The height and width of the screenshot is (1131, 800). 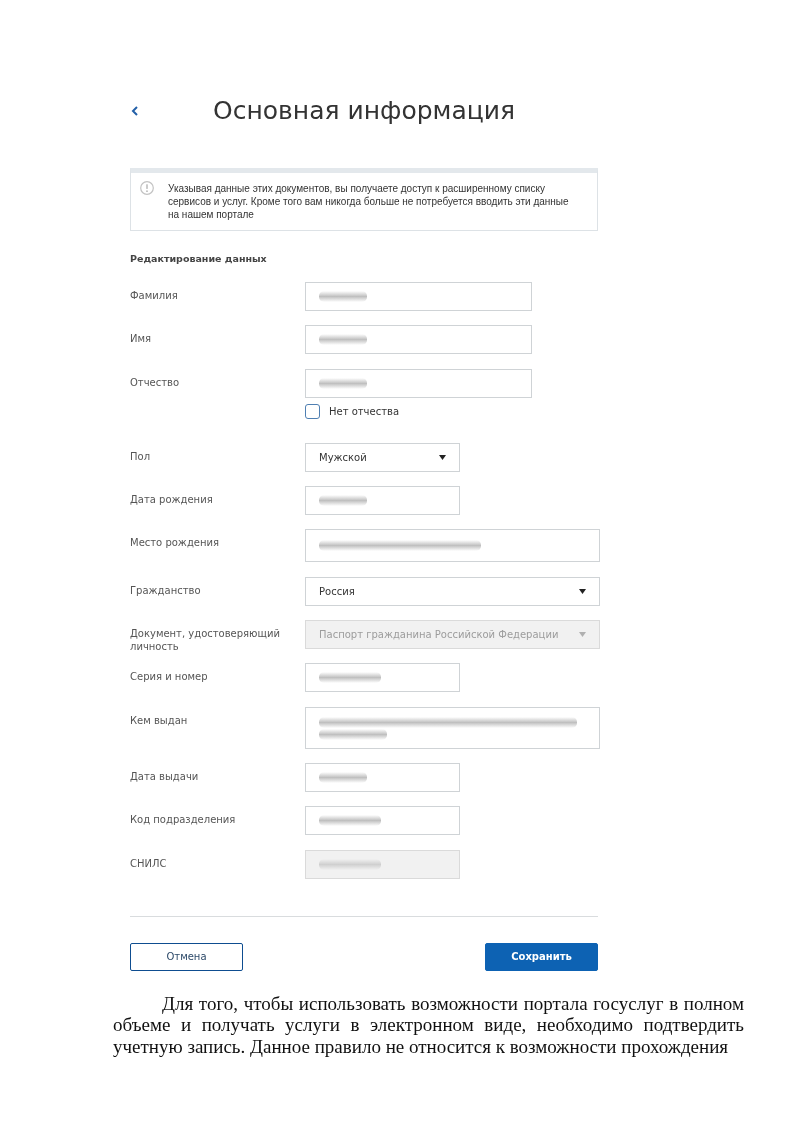 What do you see at coordinates (199, 258) in the screenshot?
I see `section-title: Редактирование данных` at bounding box center [199, 258].